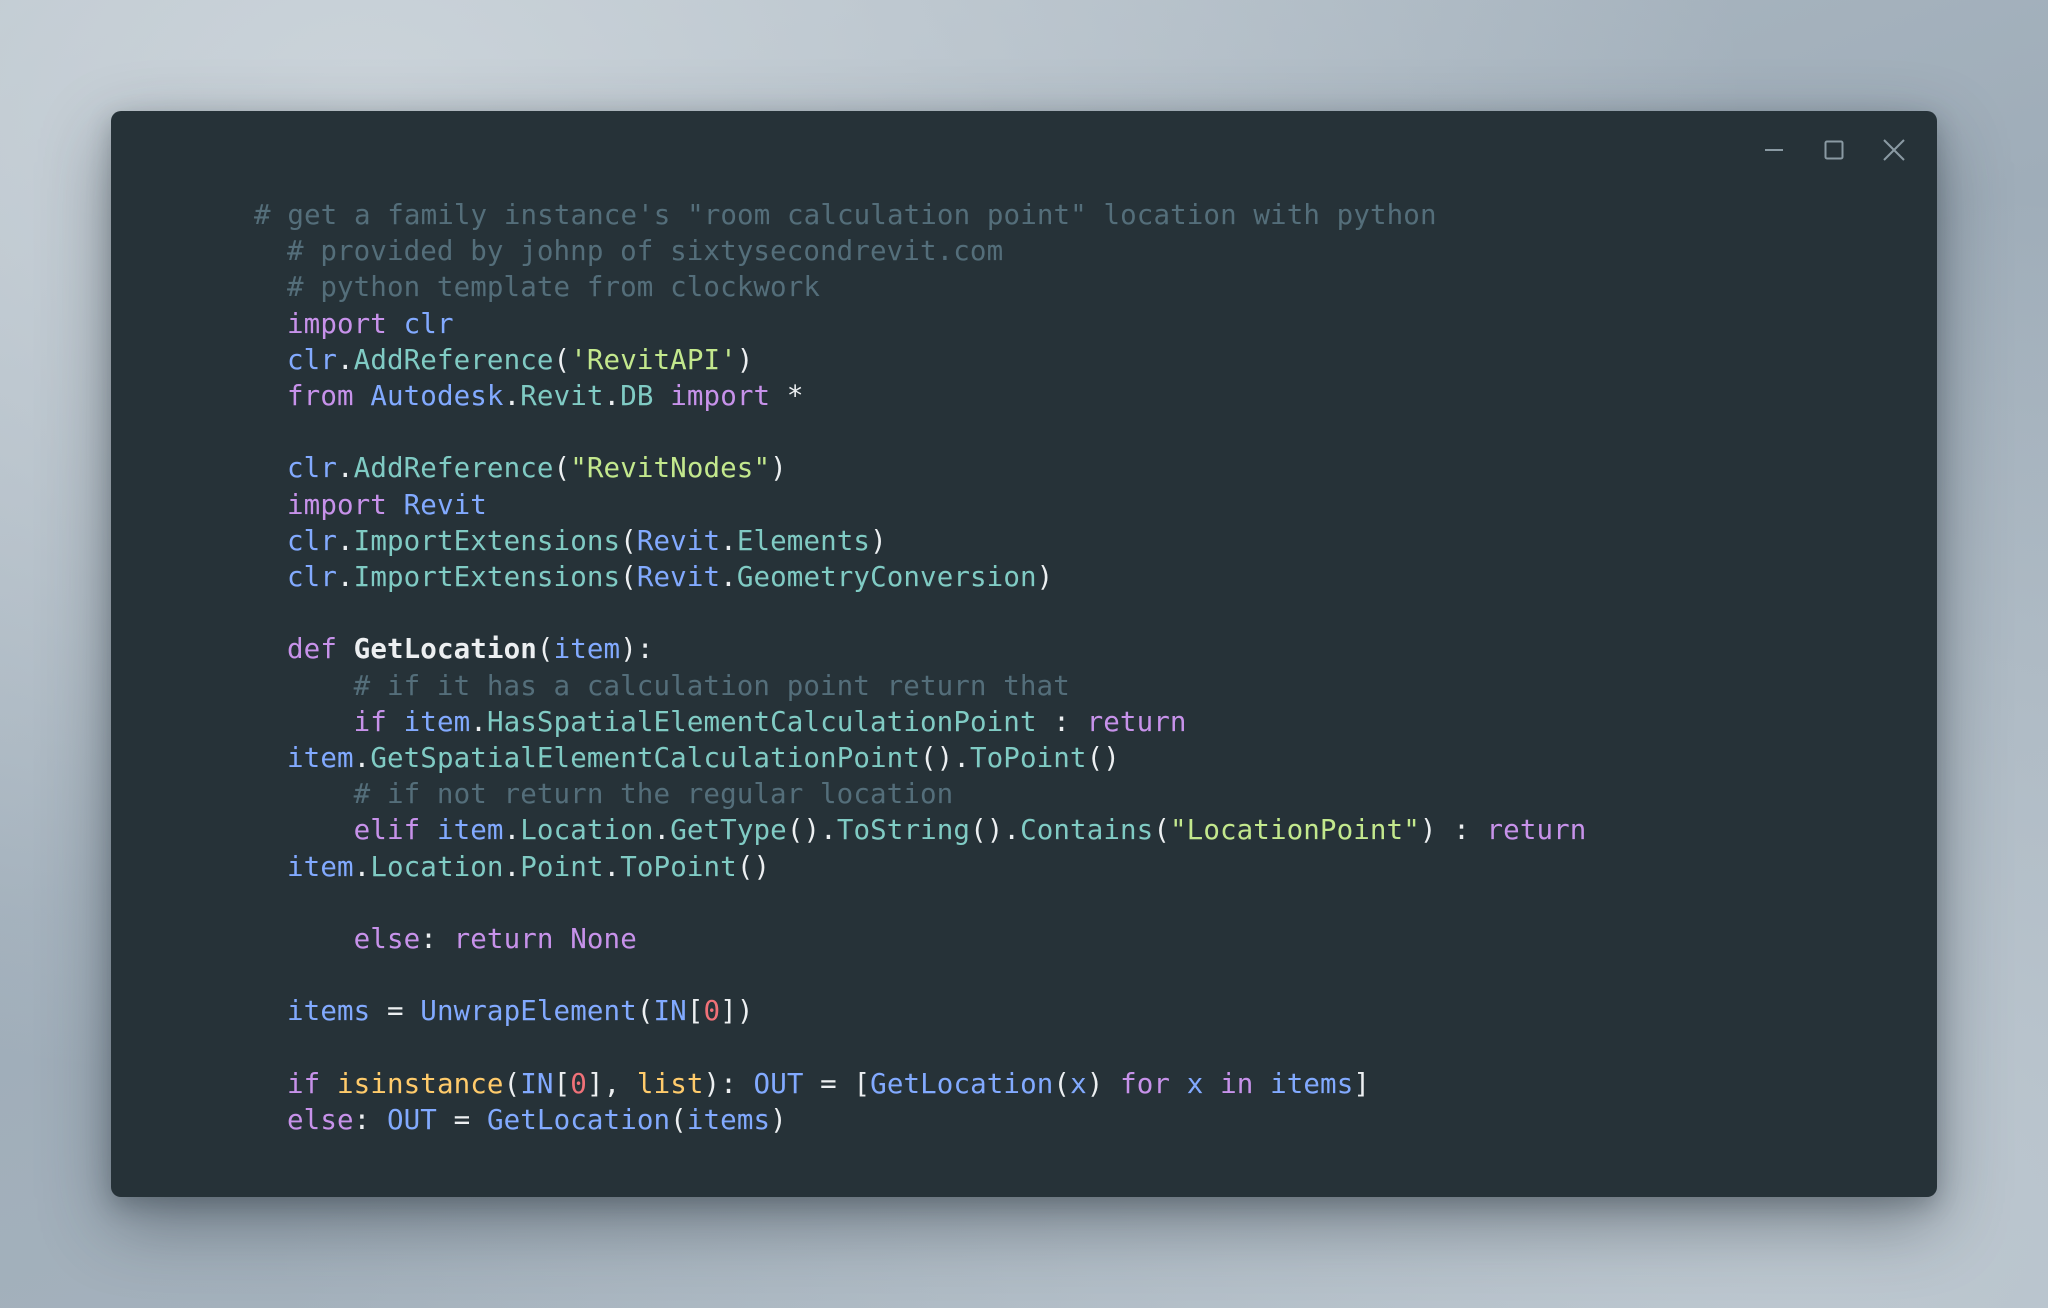 Image resolution: width=2048 pixels, height=1308 pixels. I want to click on maximize-icon, so click(1834, 150).